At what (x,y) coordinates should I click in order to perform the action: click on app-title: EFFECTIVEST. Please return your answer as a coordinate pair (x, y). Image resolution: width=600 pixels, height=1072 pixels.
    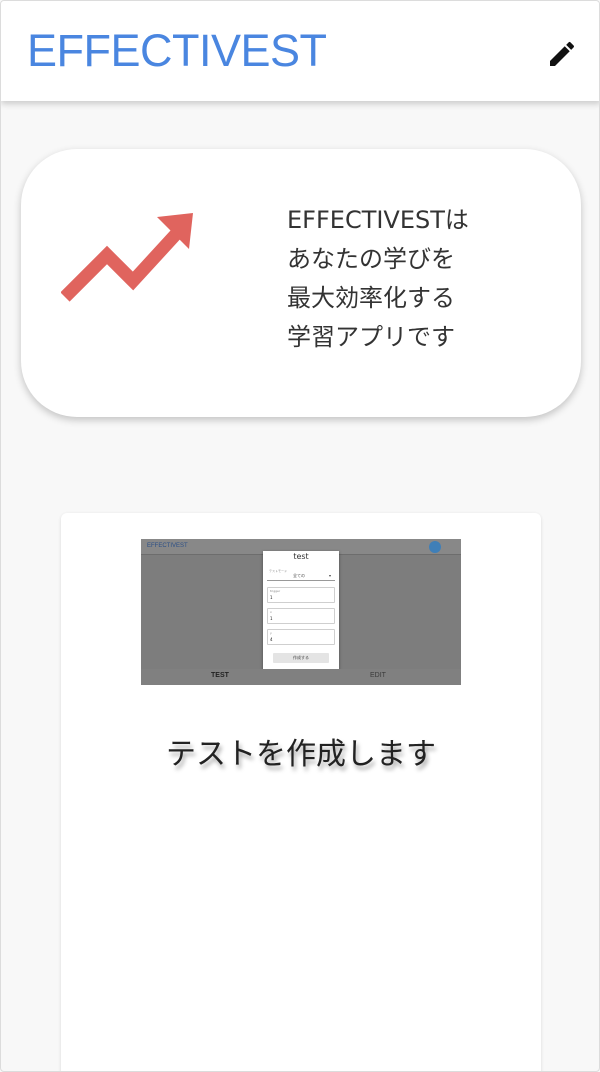
    Looking at the image, I should click on (177, 50).